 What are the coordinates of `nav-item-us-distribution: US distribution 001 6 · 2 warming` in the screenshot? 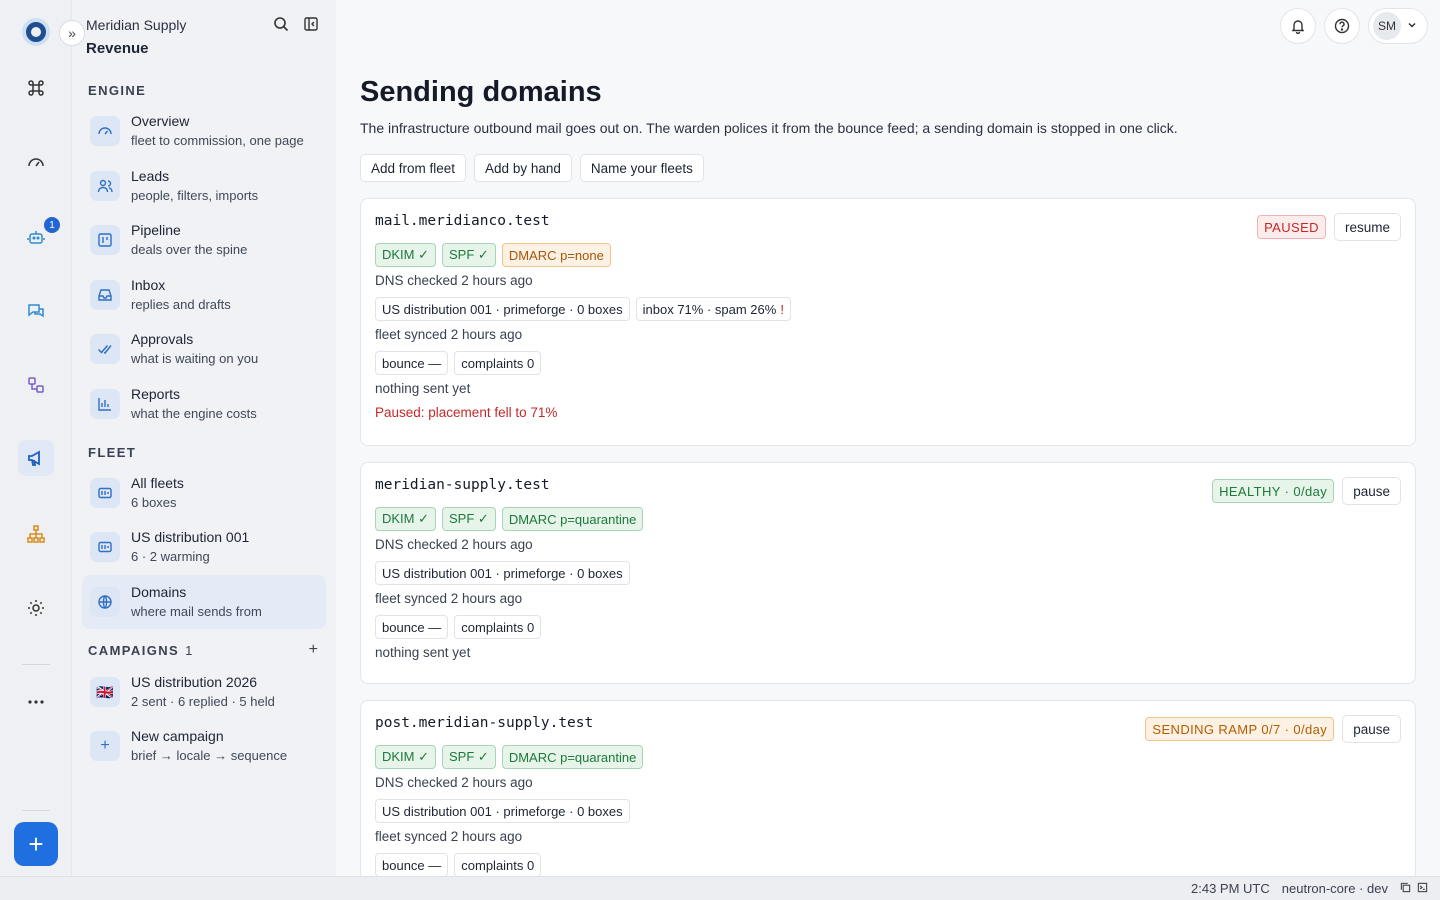 It's located at (204, 547).